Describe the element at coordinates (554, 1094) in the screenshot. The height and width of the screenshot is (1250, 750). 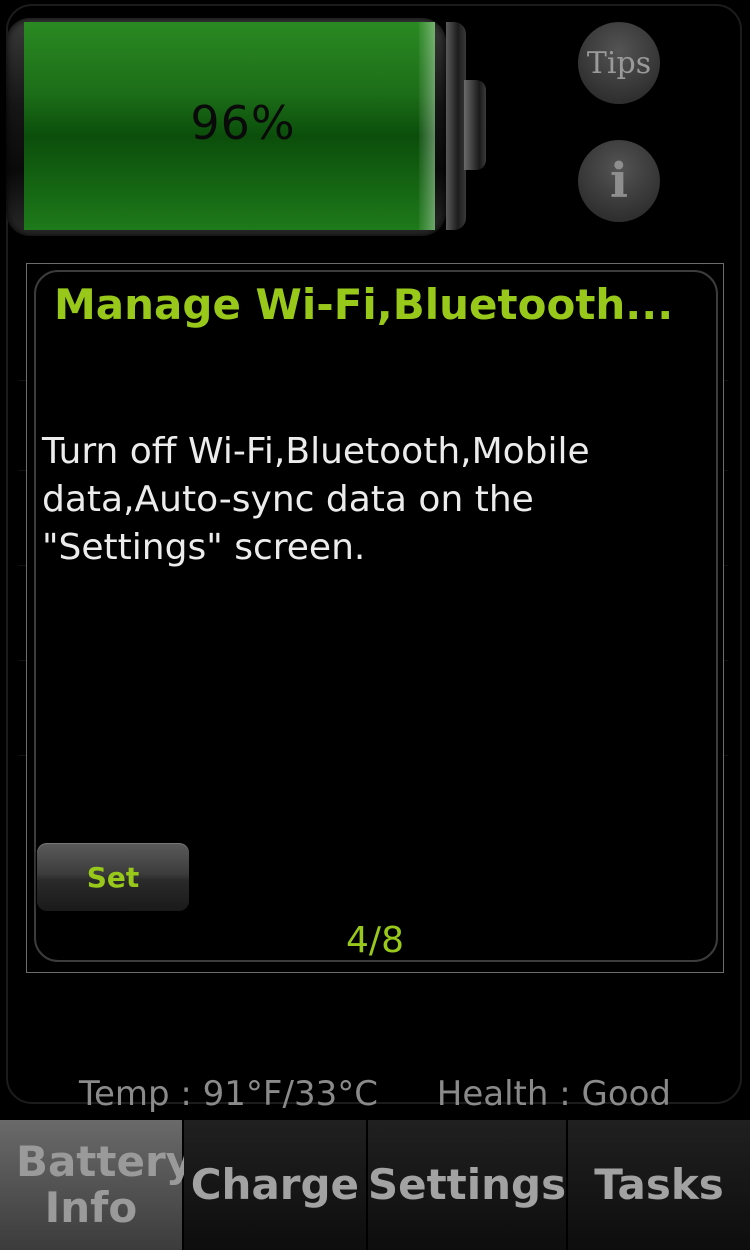
I see `health-readout: Health : Good` at that location.